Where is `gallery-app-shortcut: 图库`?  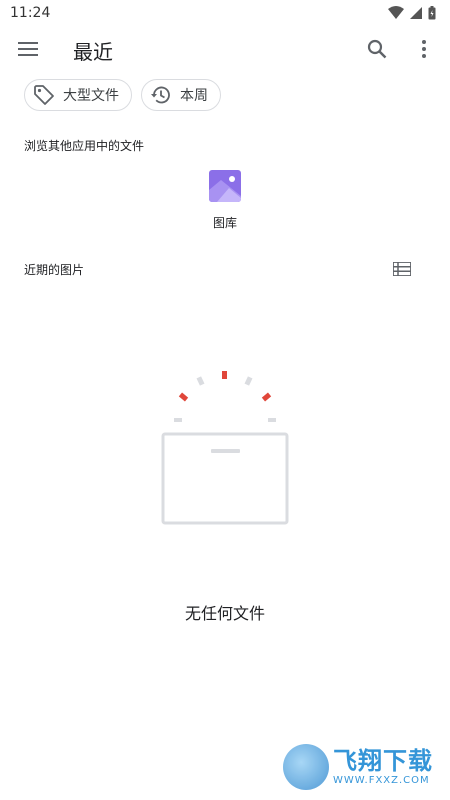 gallery-app-shortcut: 图库 is located at coordinates (225, 200).